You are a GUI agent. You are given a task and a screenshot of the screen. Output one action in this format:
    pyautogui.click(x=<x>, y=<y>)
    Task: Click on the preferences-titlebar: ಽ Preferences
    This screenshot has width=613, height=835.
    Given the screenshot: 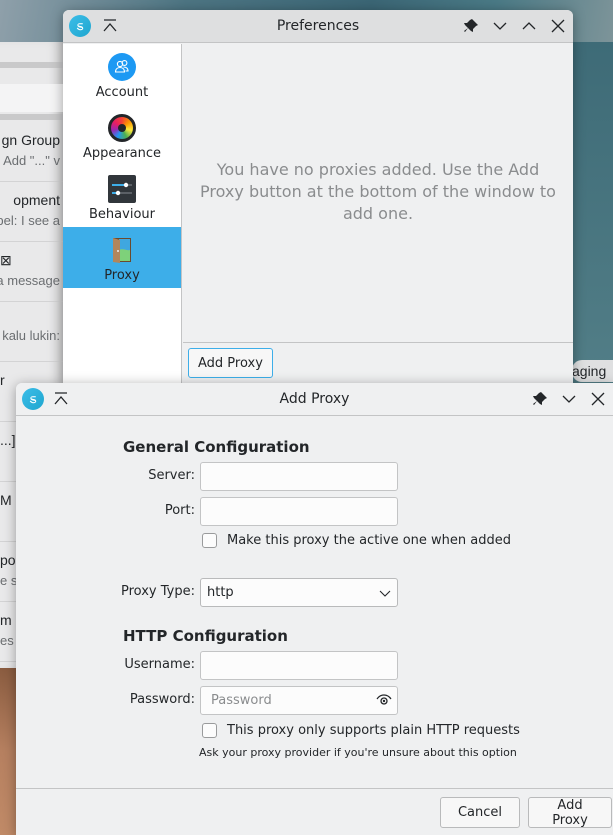 What is the action you would take?
    pyautogui.click(x=318, y=26)
    